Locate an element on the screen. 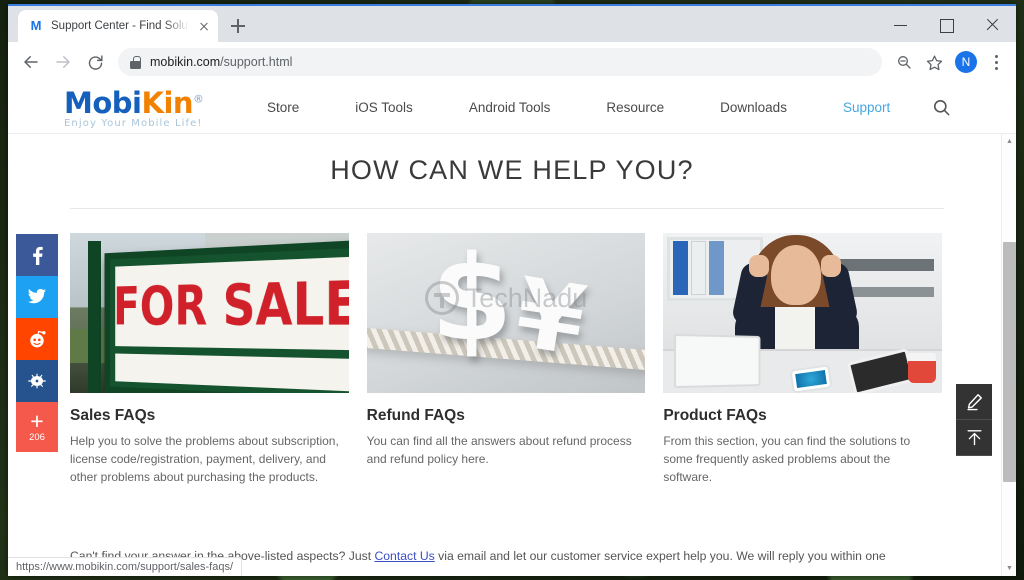  scroll-up-arrow-icon: ▲ is located at coordinates (1009, 141).